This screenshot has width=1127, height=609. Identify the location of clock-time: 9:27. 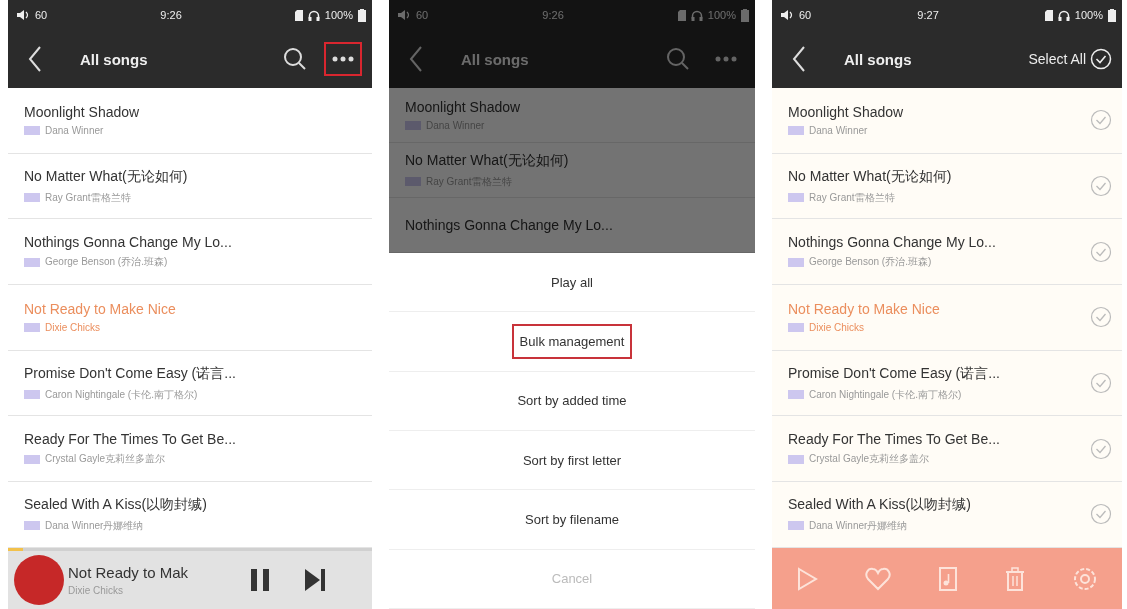
(928, 15).